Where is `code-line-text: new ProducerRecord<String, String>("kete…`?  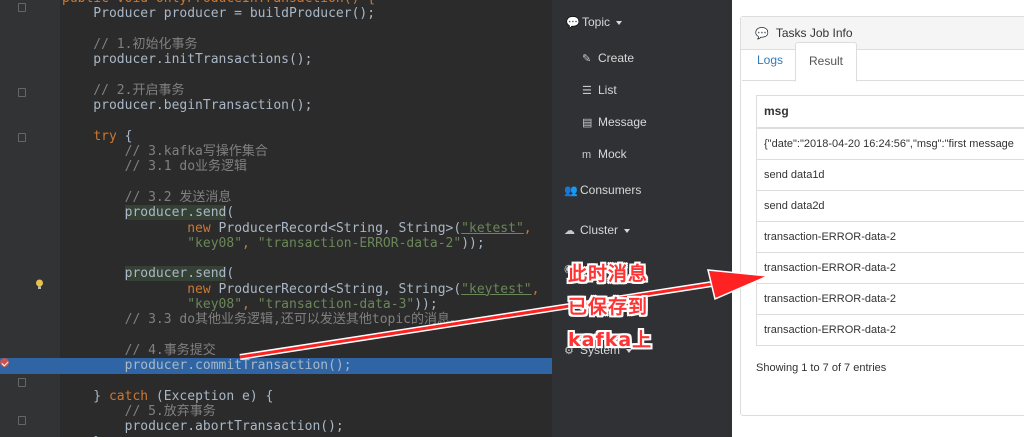
code-line-text: new ProducerRecord<String, String>("kete… is located at coordinates (296, 228).